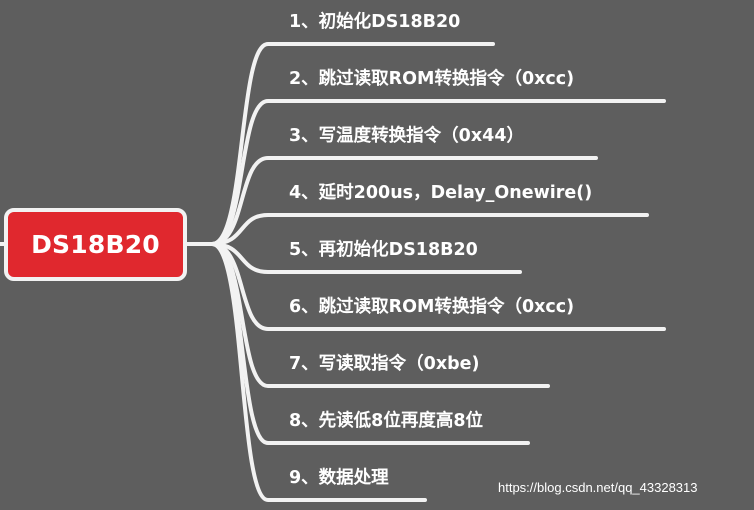 Image resolution: width=754 pixels, height=510 pixels. What do you see at coordinates (384, 364) in the screenshot?
I see `branch-label-7: 7、写读取指令（0xbe)` at bounding box center [384, 364].